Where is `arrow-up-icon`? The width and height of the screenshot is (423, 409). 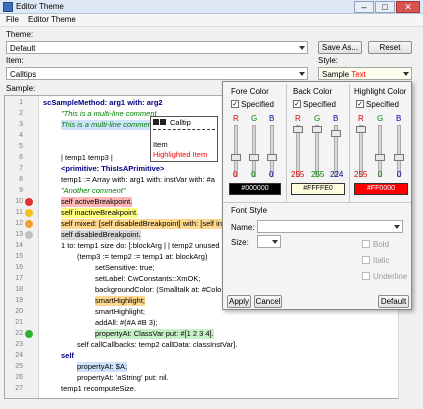
arrow-up-icon is located at coordinates (156, 122).